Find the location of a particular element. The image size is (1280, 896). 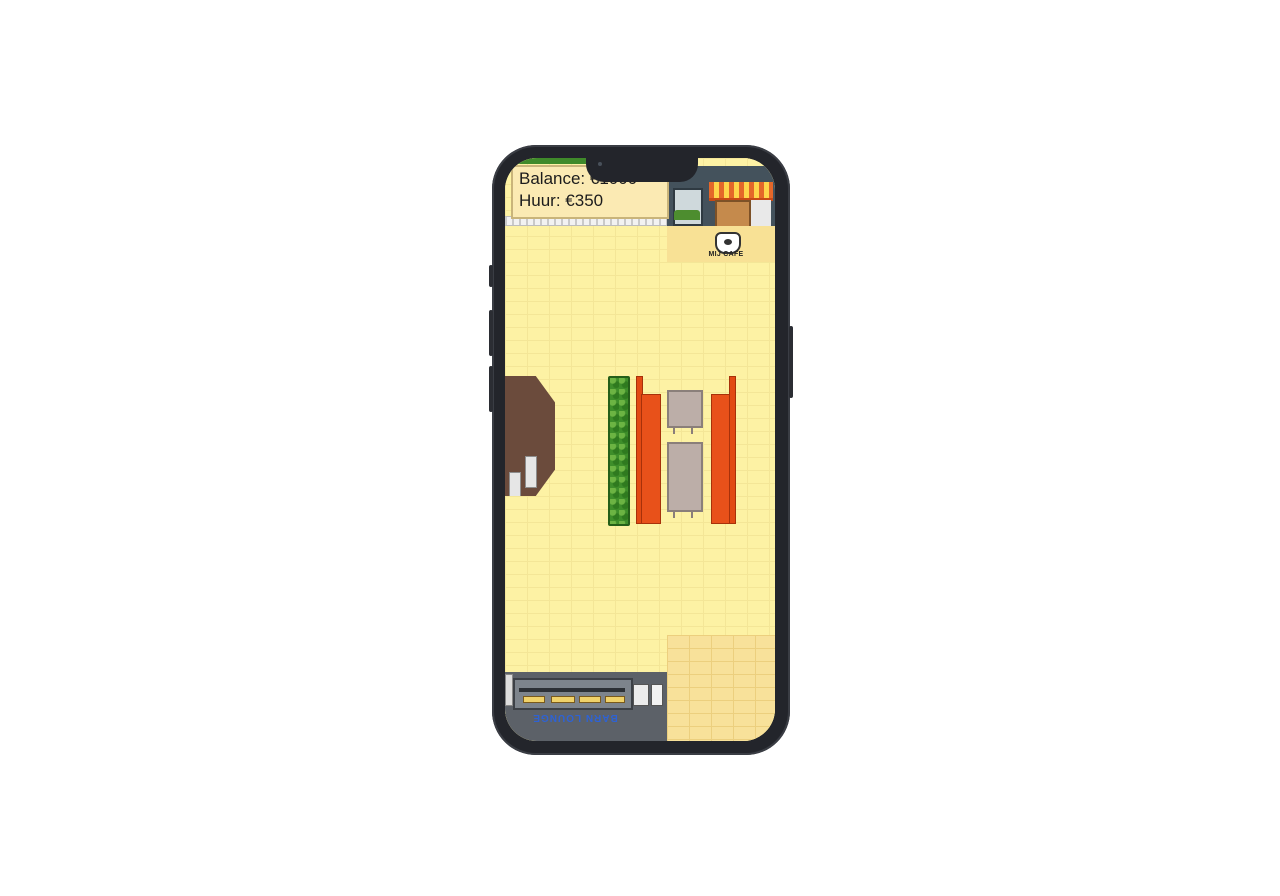

bench-backrest-right is located at coordinates (732, 450).